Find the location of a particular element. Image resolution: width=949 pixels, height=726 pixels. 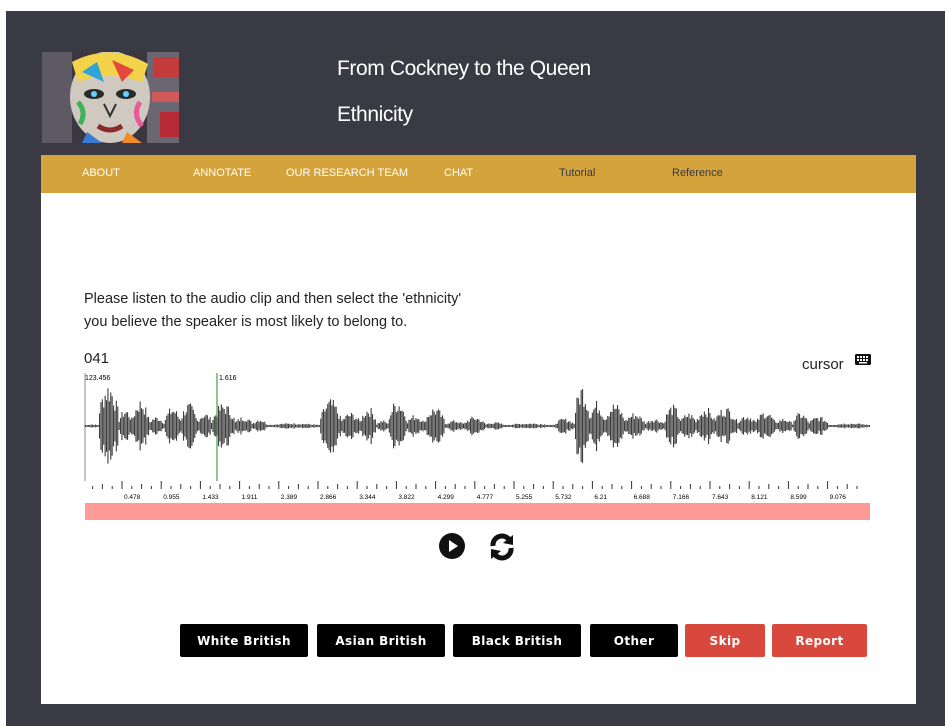

skip-button: Skip is located at coordinates (725, 640).